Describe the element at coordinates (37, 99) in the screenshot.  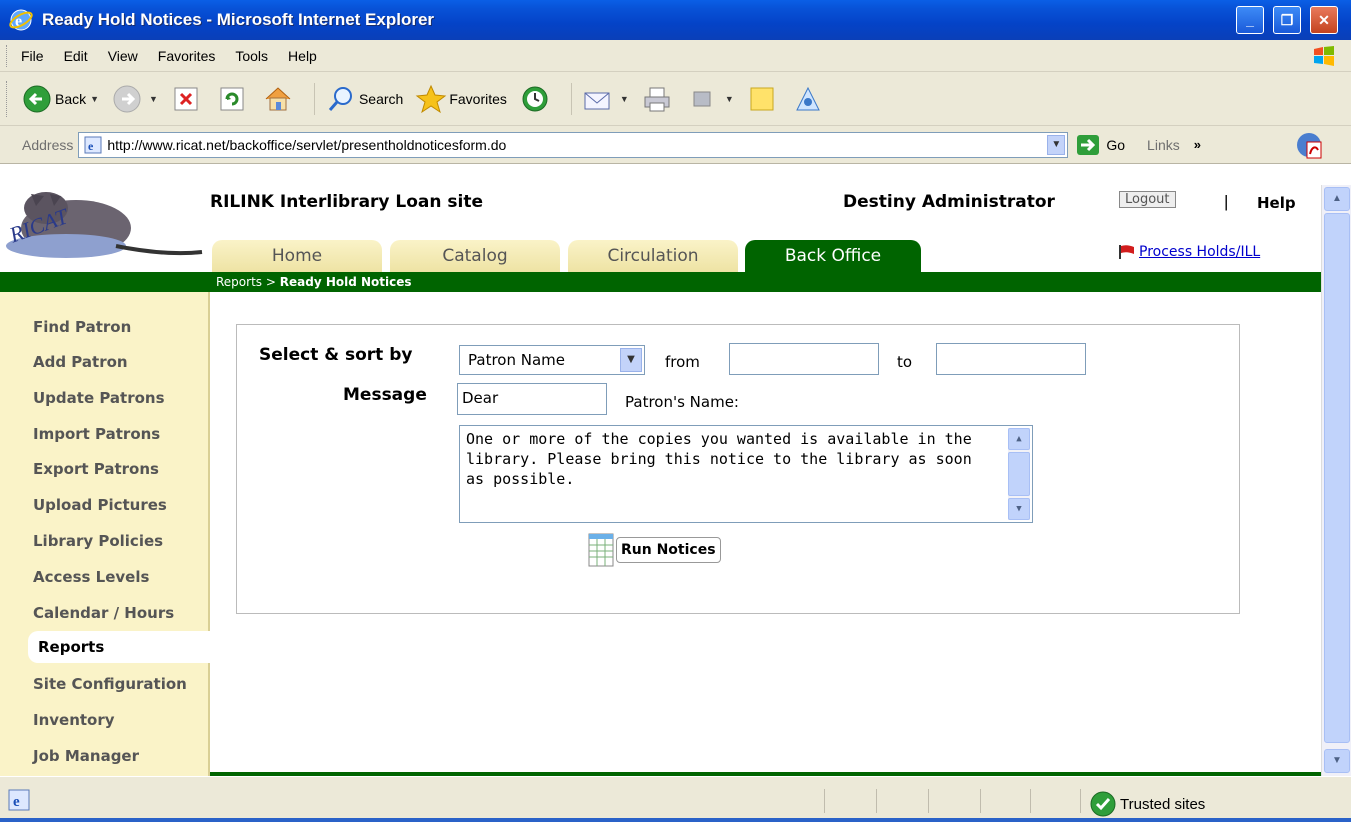
I see `back-arrow-icon` at that location.